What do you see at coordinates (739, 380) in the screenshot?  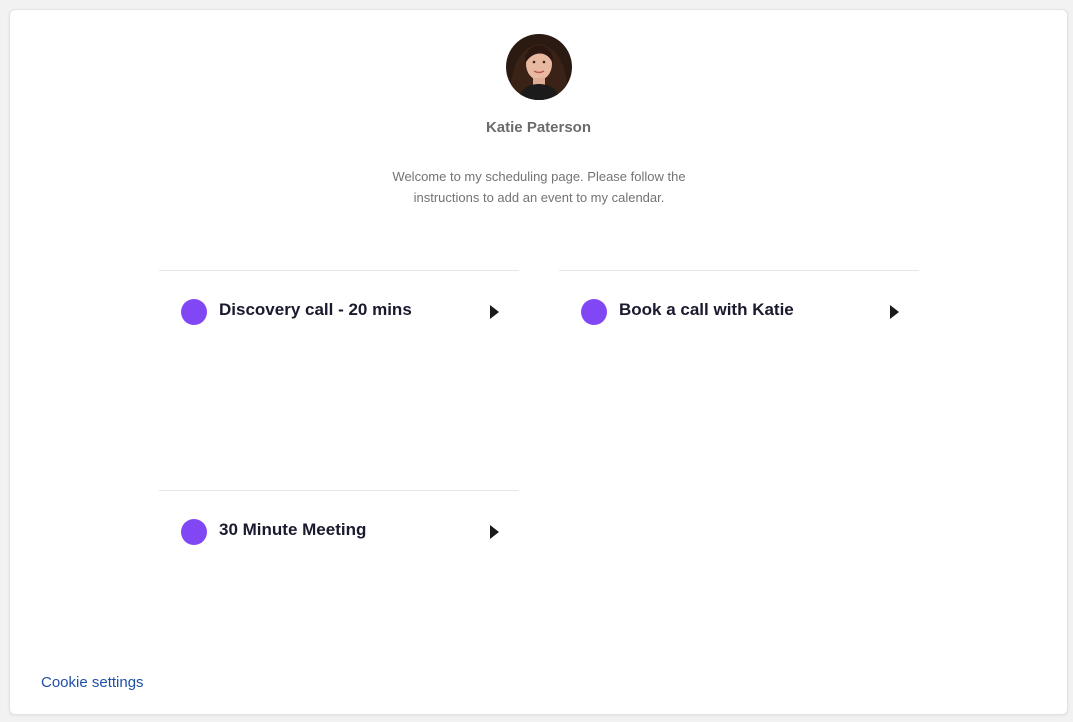 I see `event-type-book-a-call: Book a call with Katie` at bounding box center [739, 380].